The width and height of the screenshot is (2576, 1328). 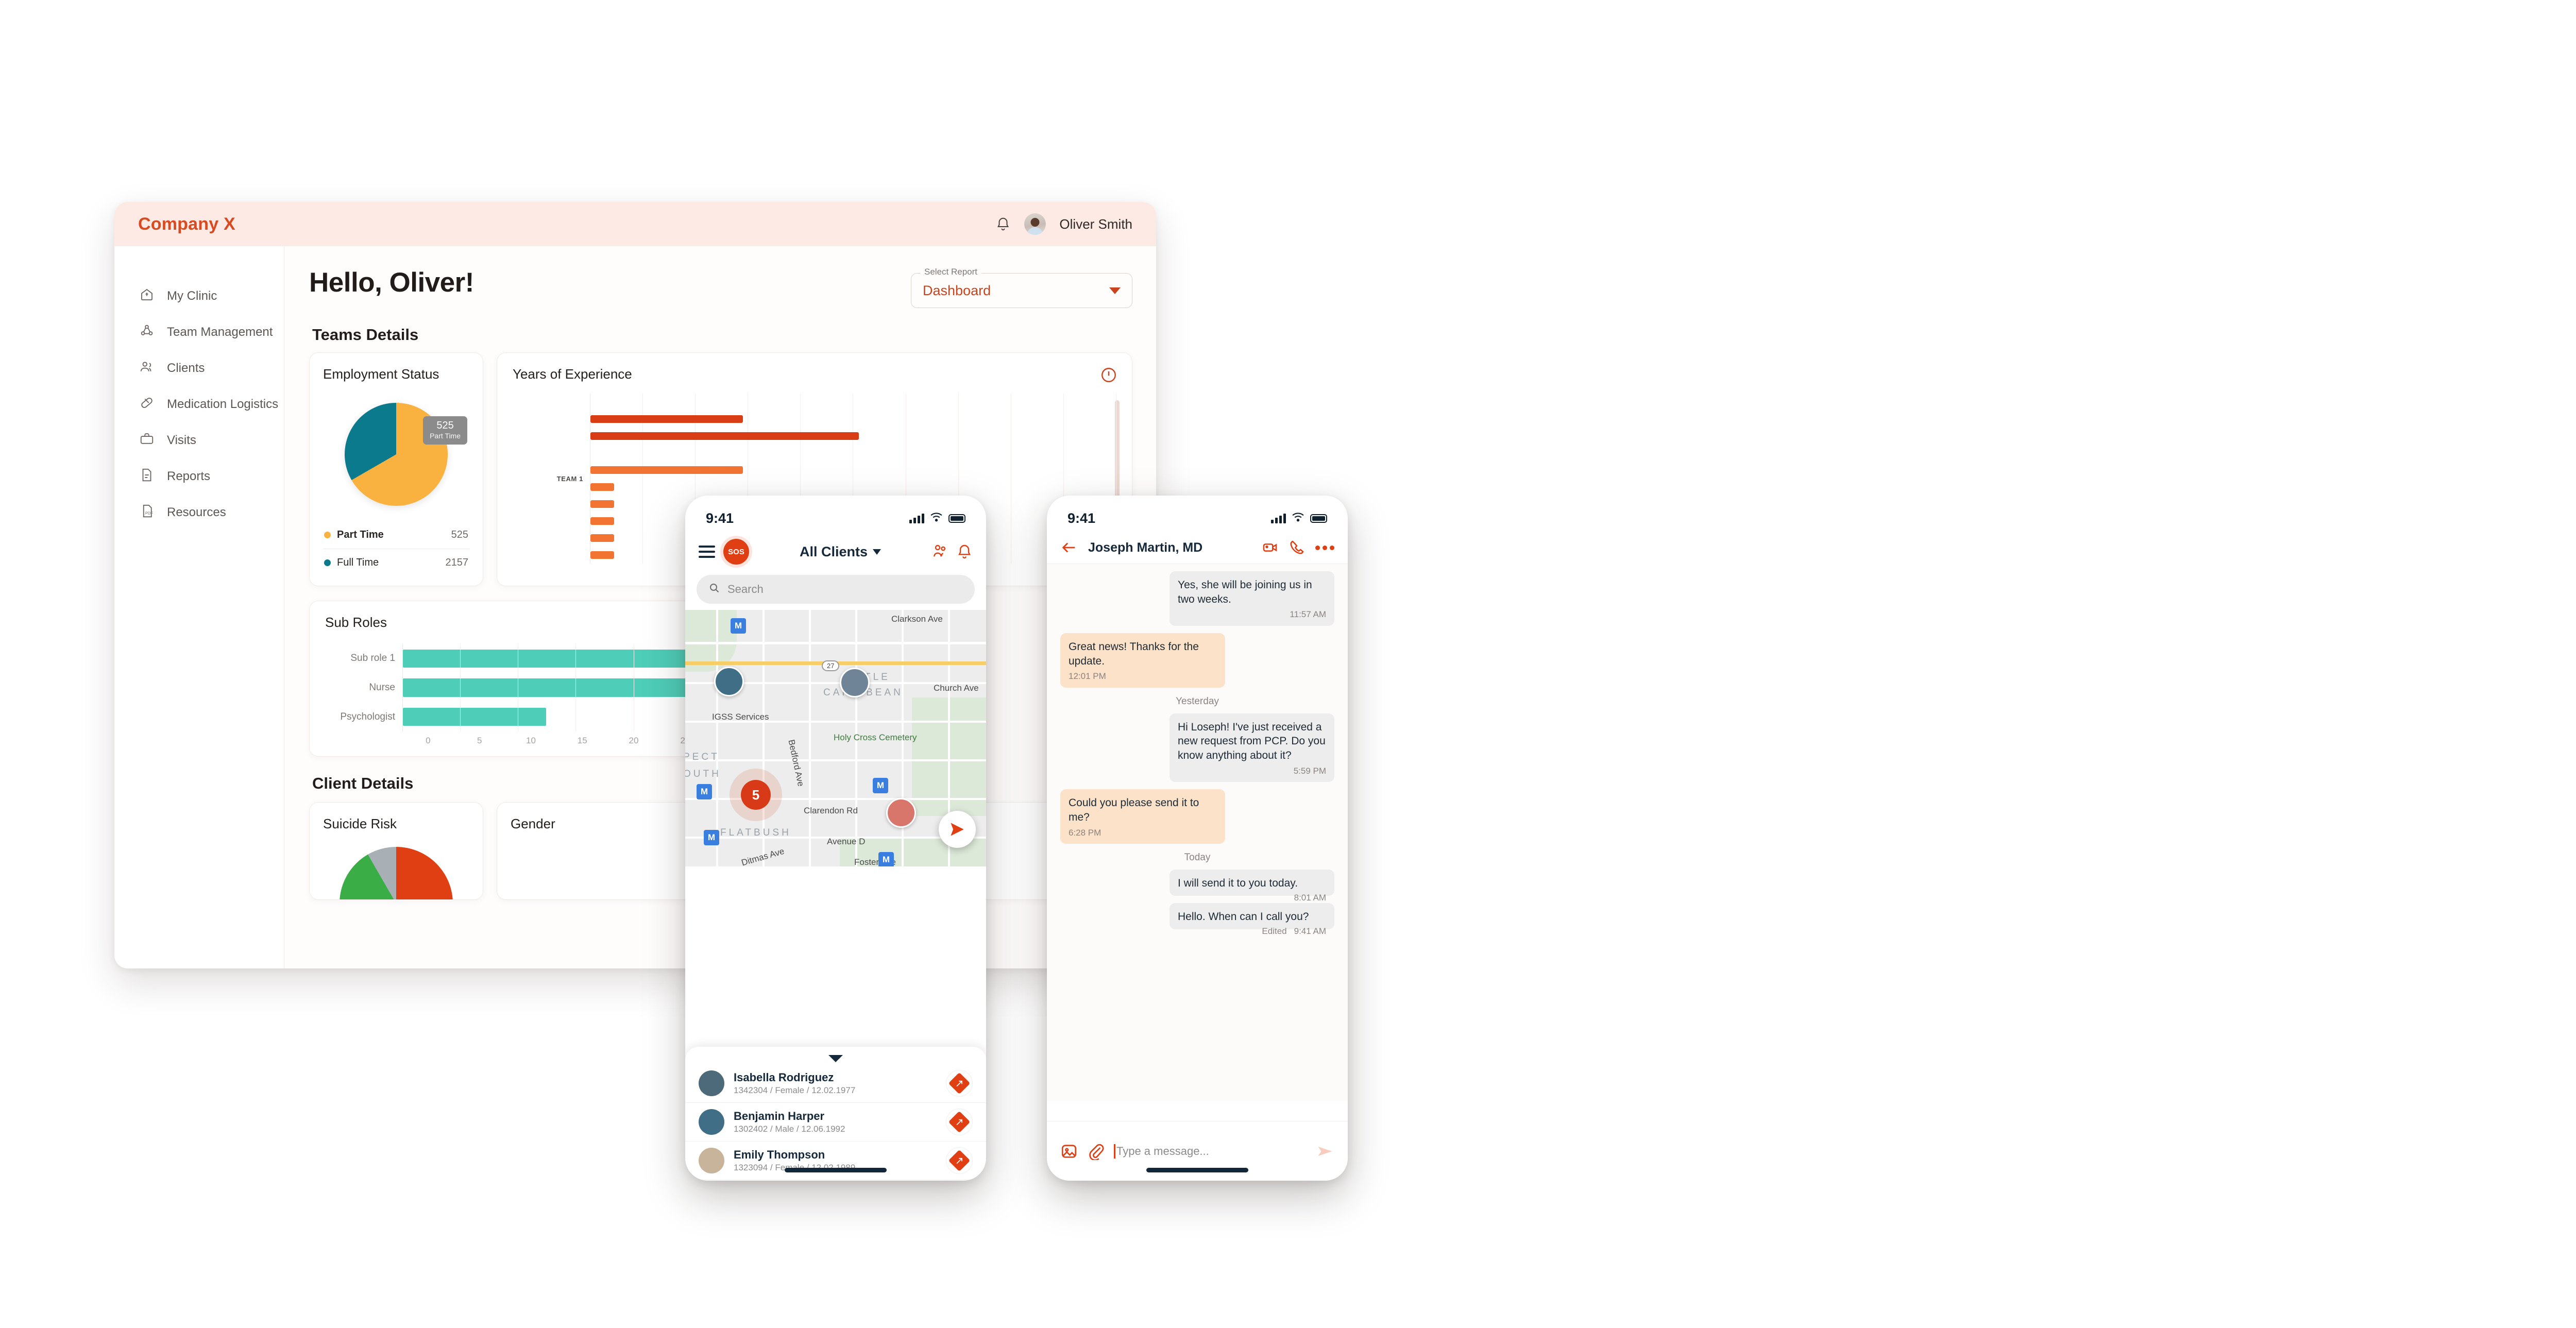 I want to click on more-options-icon, so click(x=1324, y=547).